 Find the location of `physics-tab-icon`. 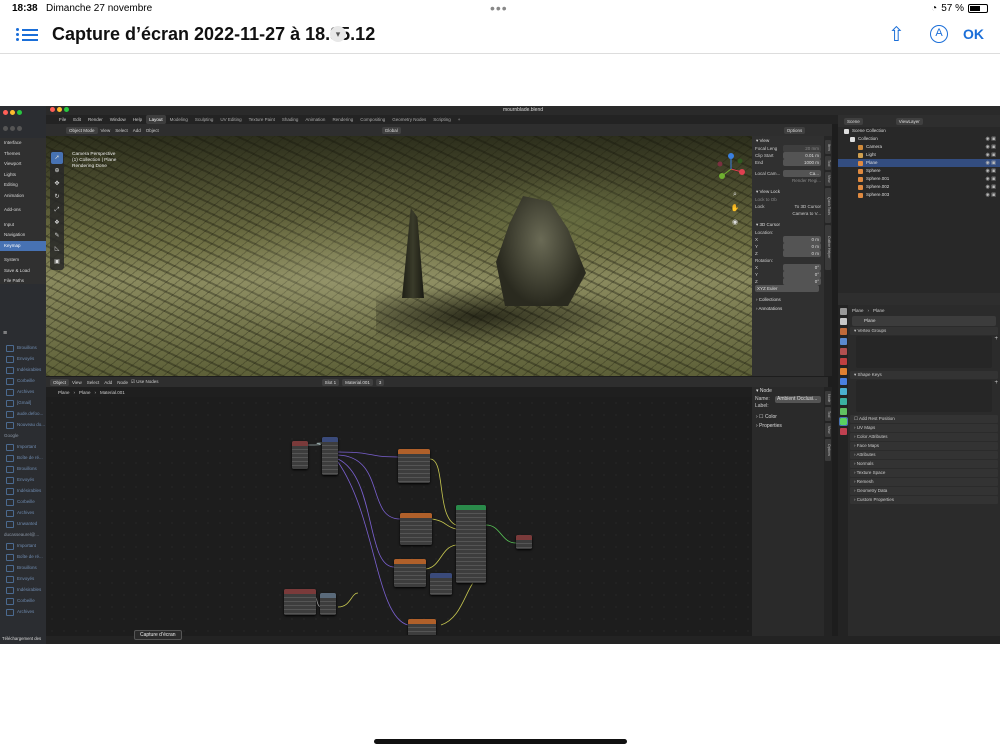

physics-tab-icon is located at coordinates (843, 401).